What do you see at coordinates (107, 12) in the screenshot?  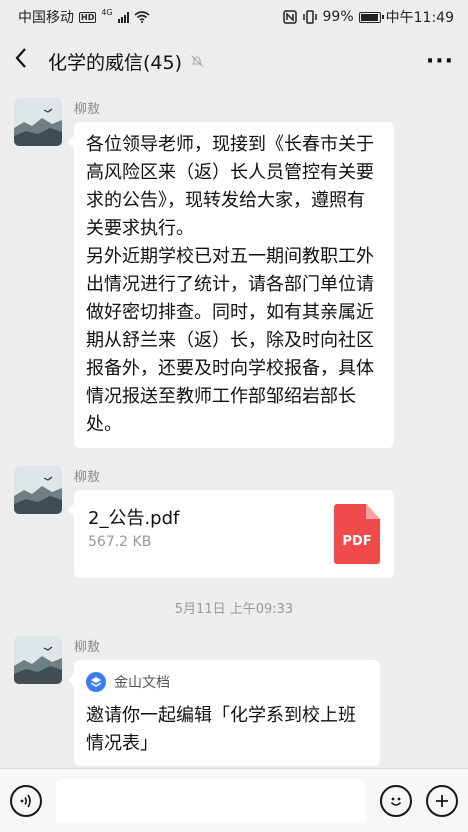 I see `network-type: 4G` at bounding box center [107, 12].